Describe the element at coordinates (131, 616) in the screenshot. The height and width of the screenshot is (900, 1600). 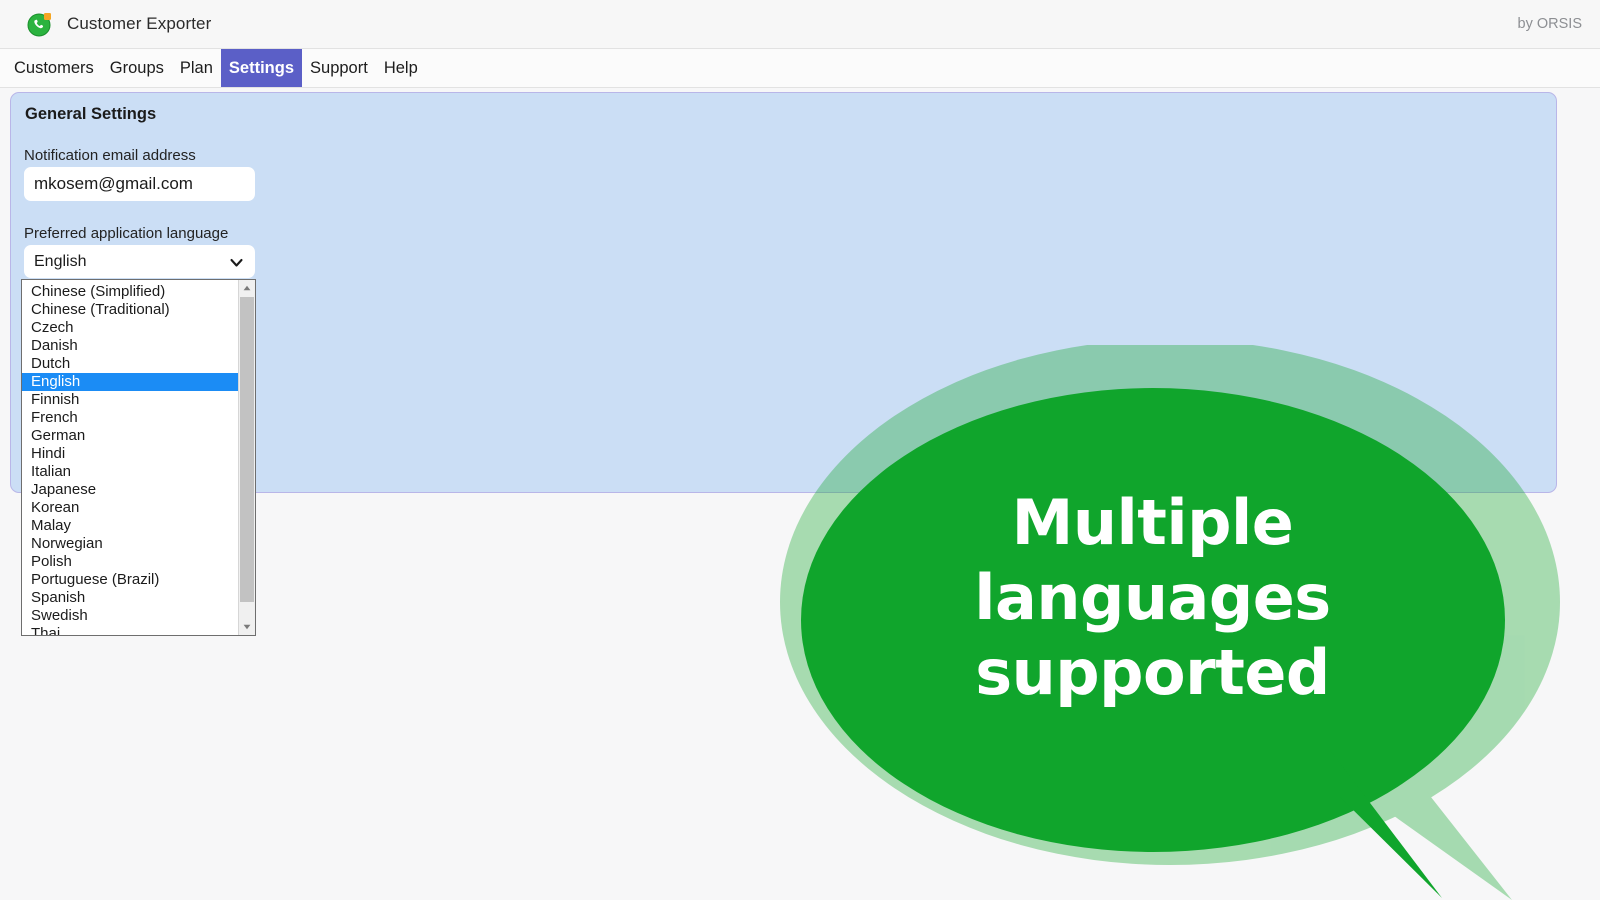
I see `language-option: Swedish` at that location.